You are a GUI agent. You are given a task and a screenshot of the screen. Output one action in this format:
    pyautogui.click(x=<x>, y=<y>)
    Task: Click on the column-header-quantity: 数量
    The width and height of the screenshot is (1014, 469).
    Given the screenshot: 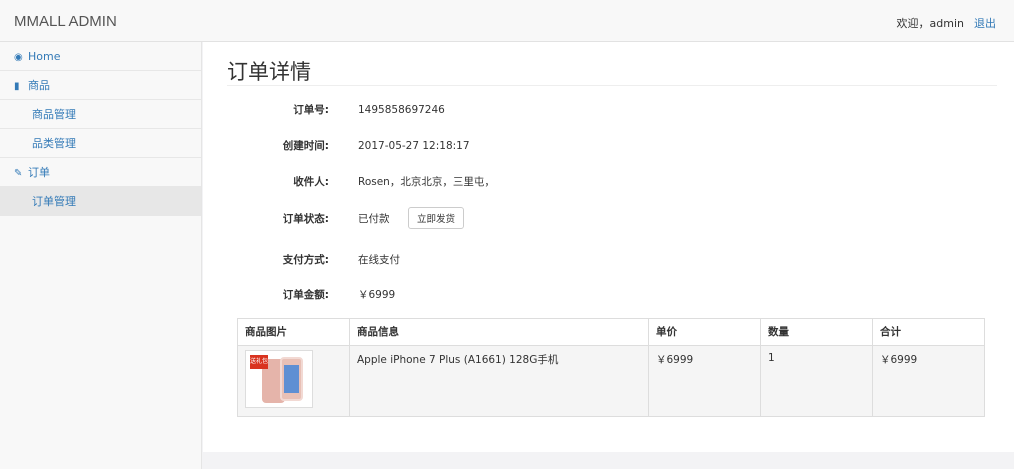 What is the action you would take?
    pyautogui.click(x=816, y=332)
    